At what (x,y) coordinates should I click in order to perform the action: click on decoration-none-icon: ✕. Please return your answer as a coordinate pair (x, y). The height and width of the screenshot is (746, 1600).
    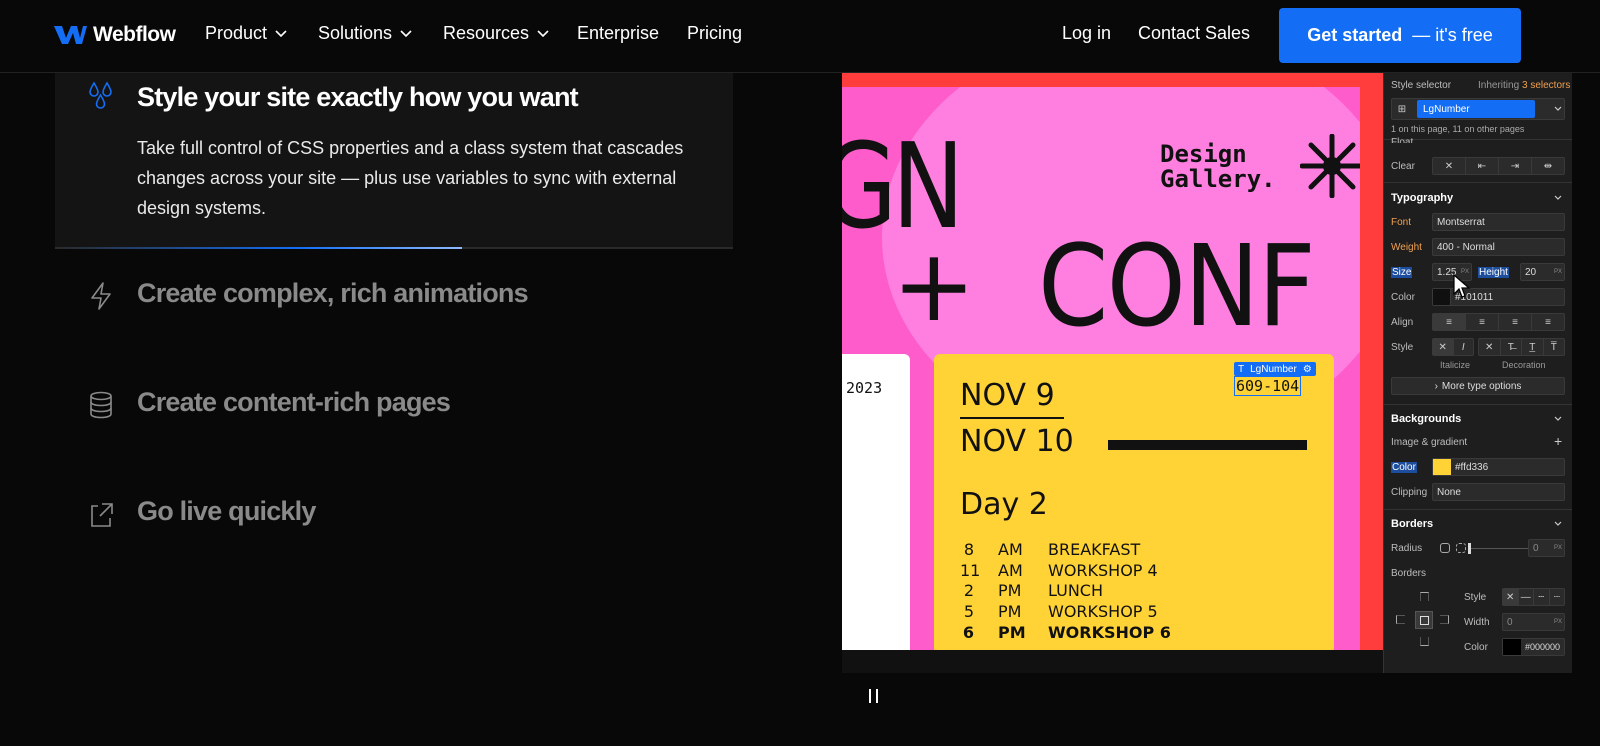
    Looking at the image, I should click on (1490, 347).